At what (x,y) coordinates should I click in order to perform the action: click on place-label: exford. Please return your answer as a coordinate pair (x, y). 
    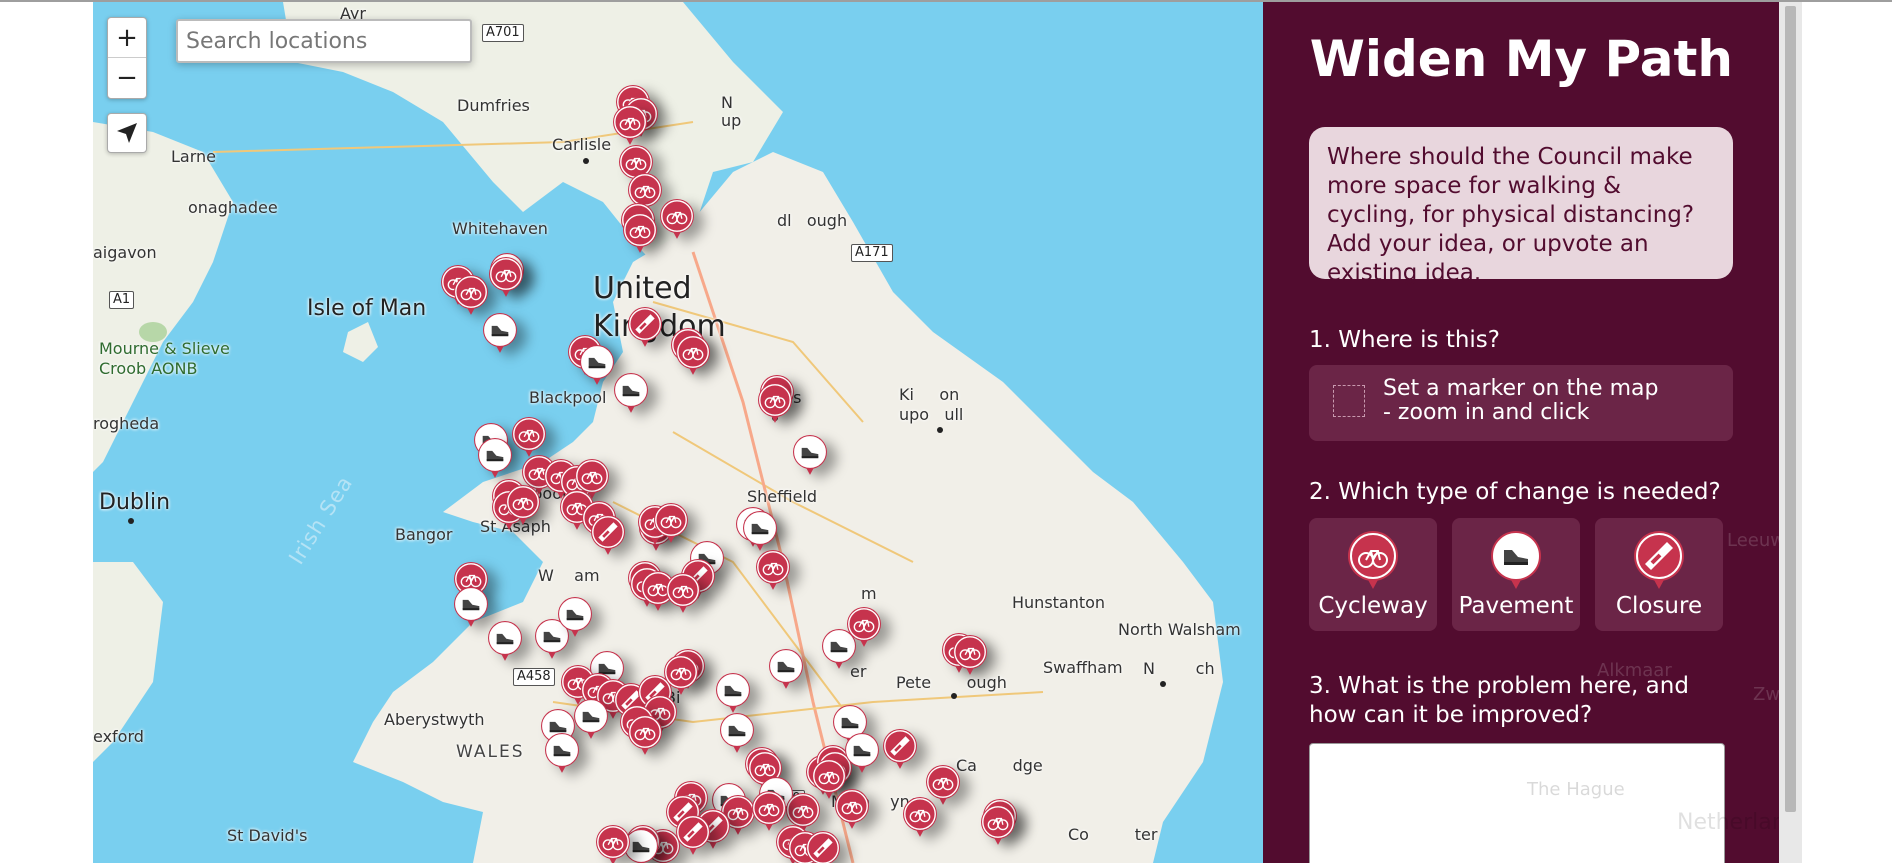
    Looking at the image, I should click on (118, 736).